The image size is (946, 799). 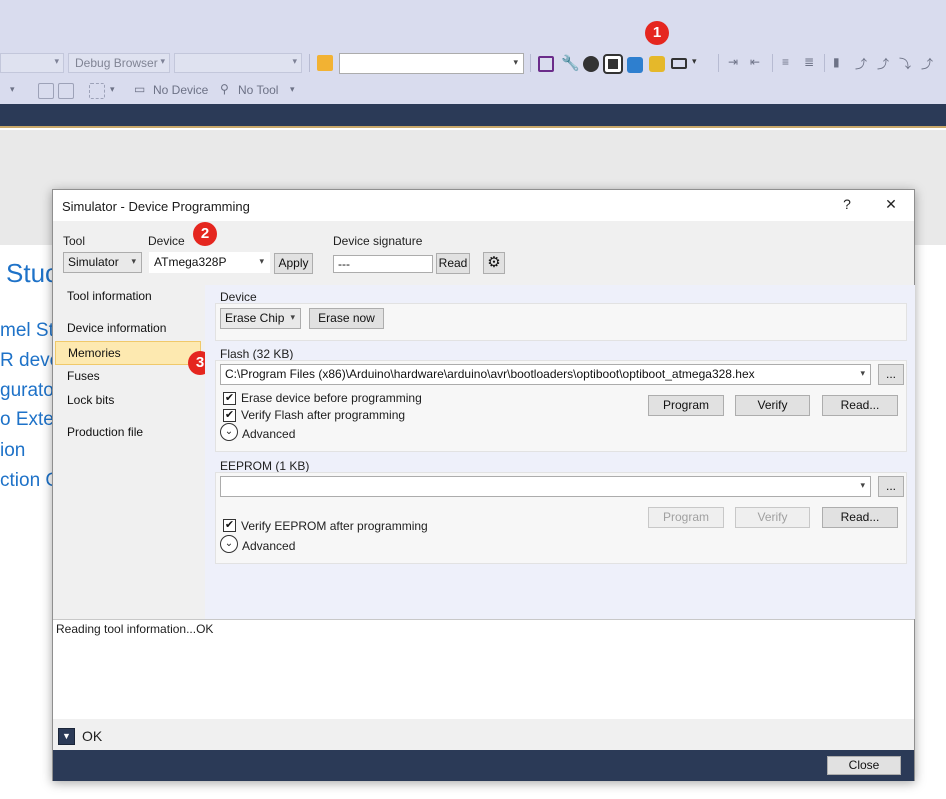 What do you see at coordinates (570, 63) in the screenshot?
I see `wrench-icon: 🔧` at bounding box center [570, 63].